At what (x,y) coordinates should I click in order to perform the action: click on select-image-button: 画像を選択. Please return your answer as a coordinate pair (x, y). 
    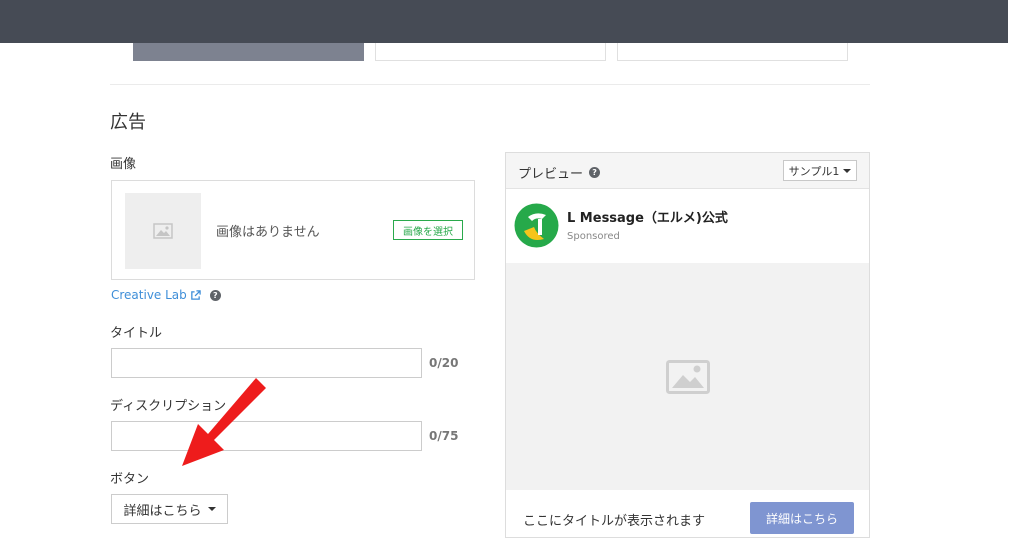
    Looking at the image, I should click on (428, 230).